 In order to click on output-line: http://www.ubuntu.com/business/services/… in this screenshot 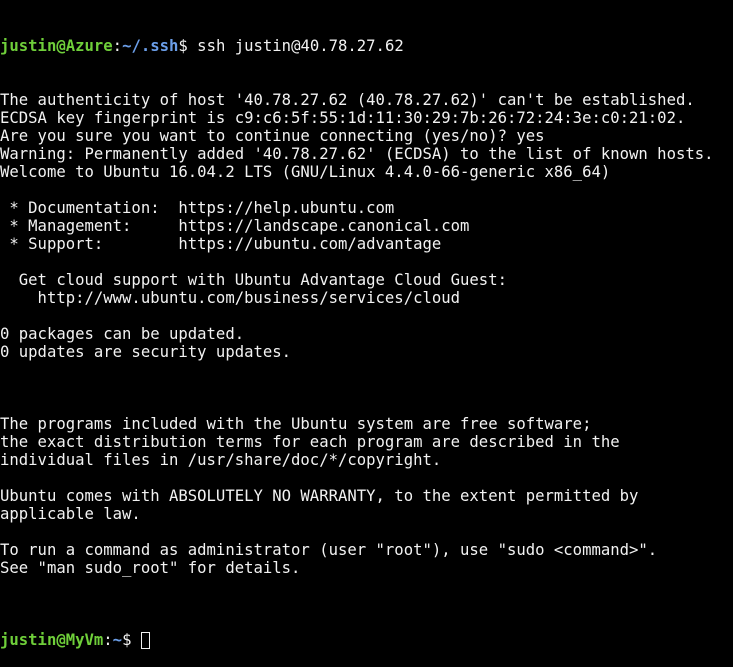, I will do `click(230, 298)`.